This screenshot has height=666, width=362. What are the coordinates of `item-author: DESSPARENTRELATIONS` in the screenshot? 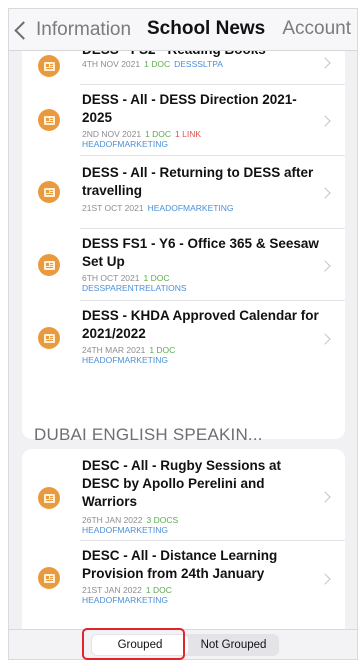 It's located at (134, 288).